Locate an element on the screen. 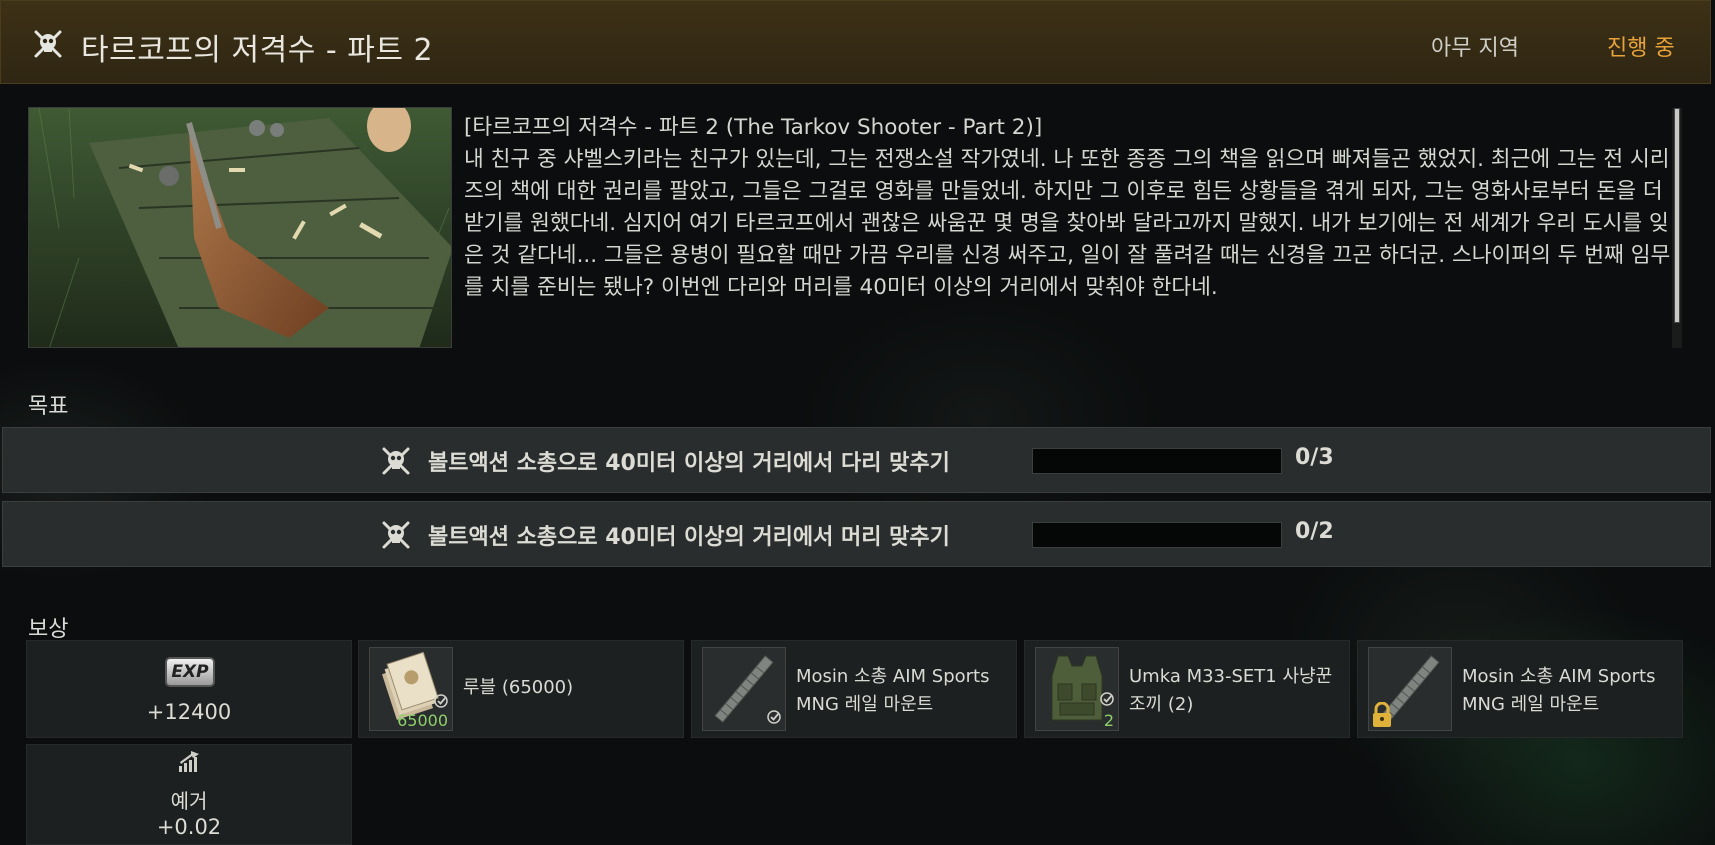 This screenshot has height=845, width=1715. objective-row: 볼트액션 소총으로 40미터 이상의 거리에서 다리 맞추기 0/3 is located at coordinates (856, 460).